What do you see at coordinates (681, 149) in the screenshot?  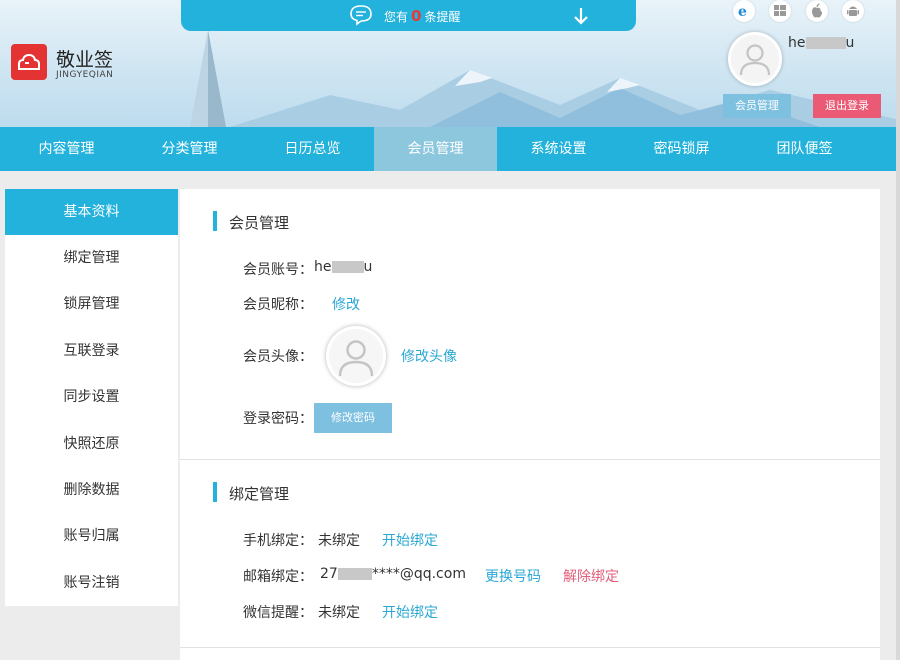 I see `nav-item-lockscreen: 密码锁屏` at bounding box center [681, 149].